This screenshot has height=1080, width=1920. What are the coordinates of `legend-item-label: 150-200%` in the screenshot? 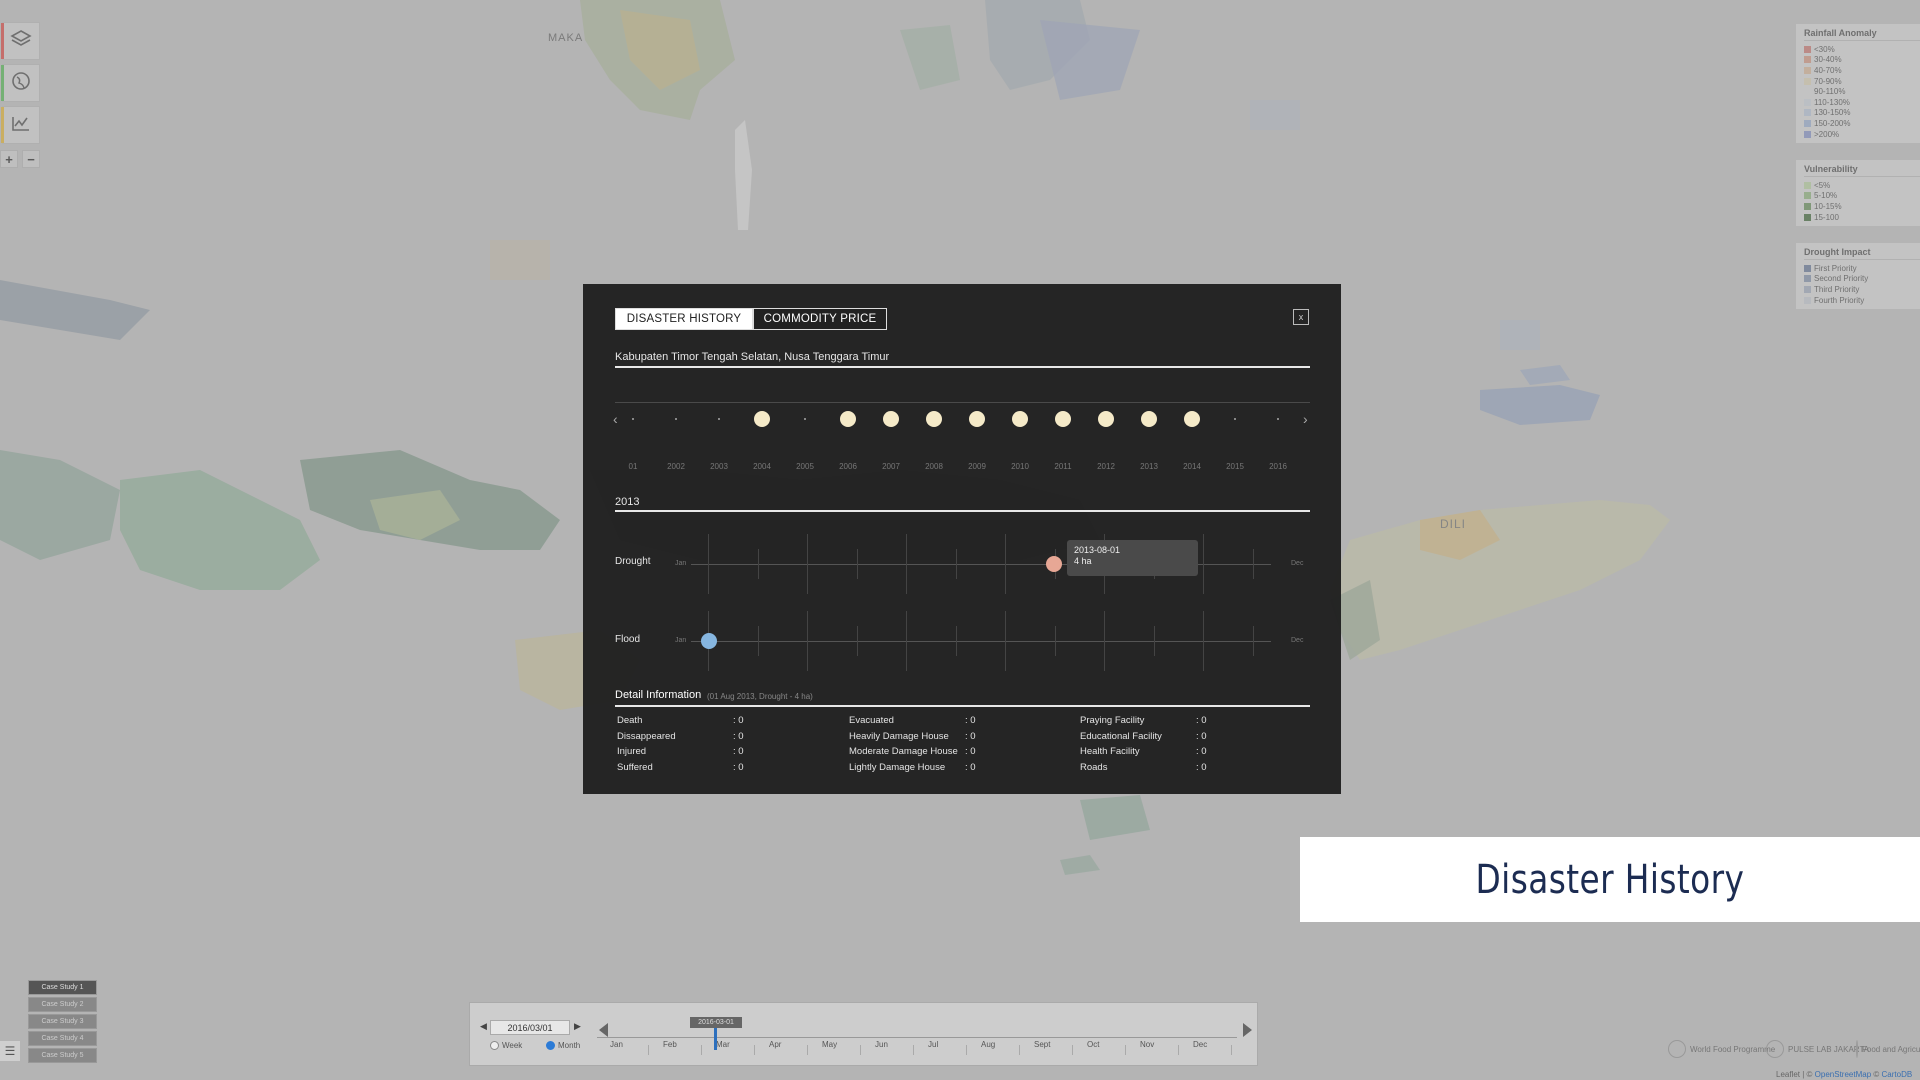 It's located at (1832, 123).